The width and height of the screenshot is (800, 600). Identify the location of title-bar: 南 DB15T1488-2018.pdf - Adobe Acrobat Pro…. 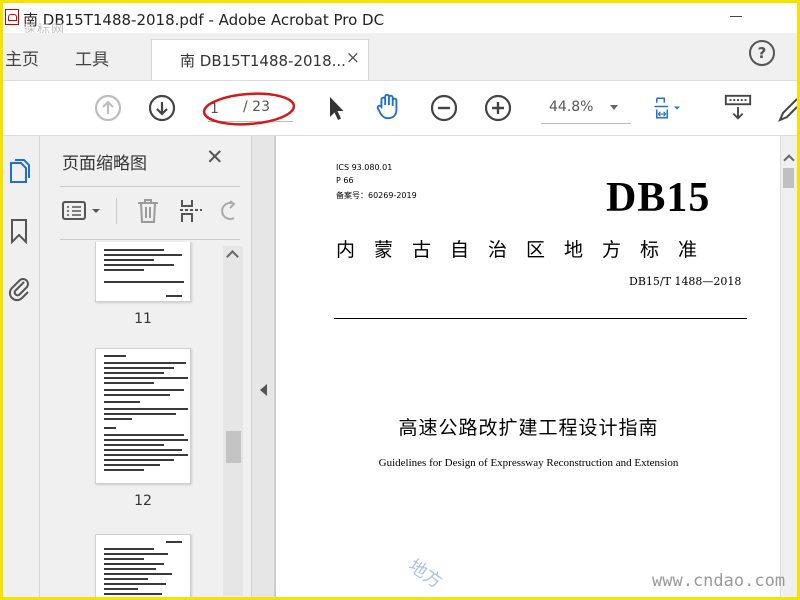
(400, 20).